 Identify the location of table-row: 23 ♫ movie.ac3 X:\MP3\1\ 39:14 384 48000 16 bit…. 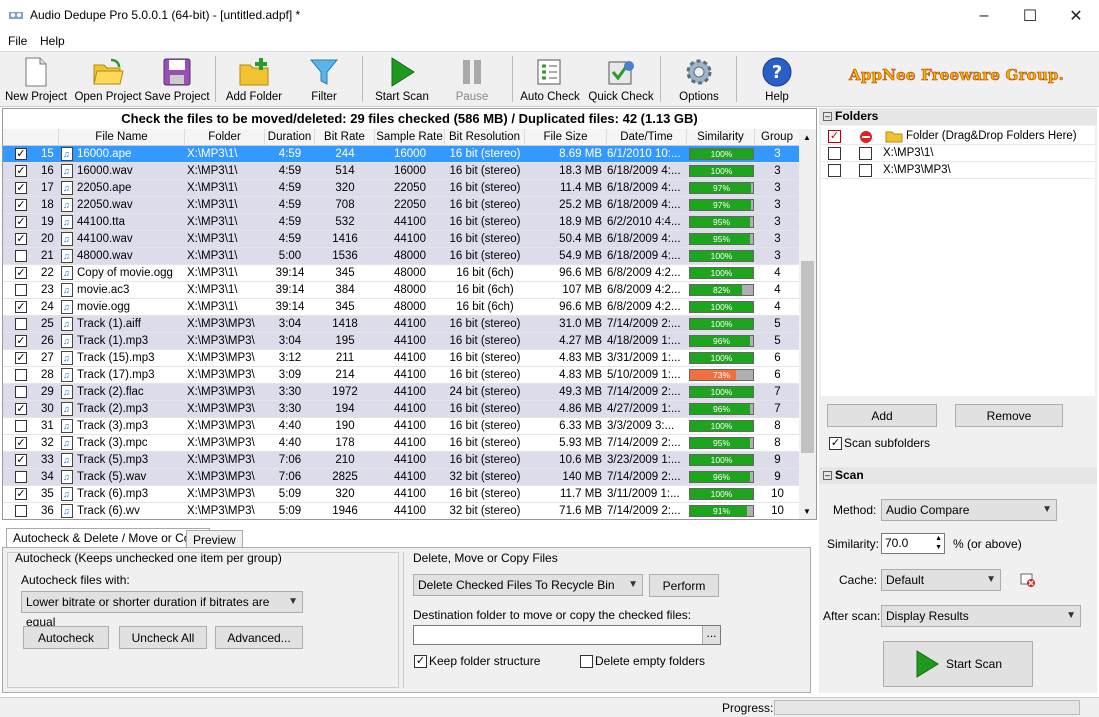
(401, 290).